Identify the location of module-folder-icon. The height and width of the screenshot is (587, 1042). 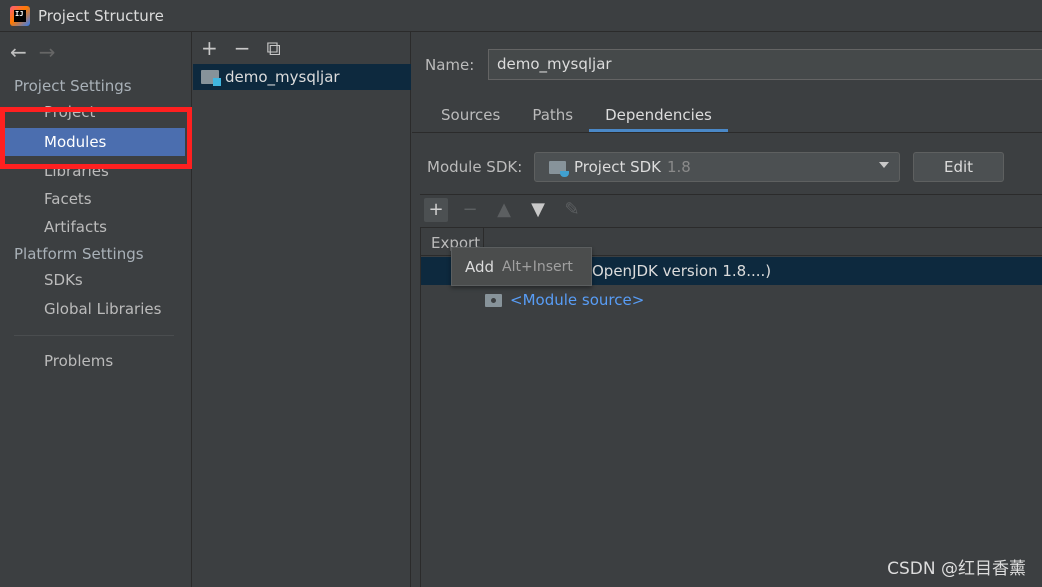
(211, 78).